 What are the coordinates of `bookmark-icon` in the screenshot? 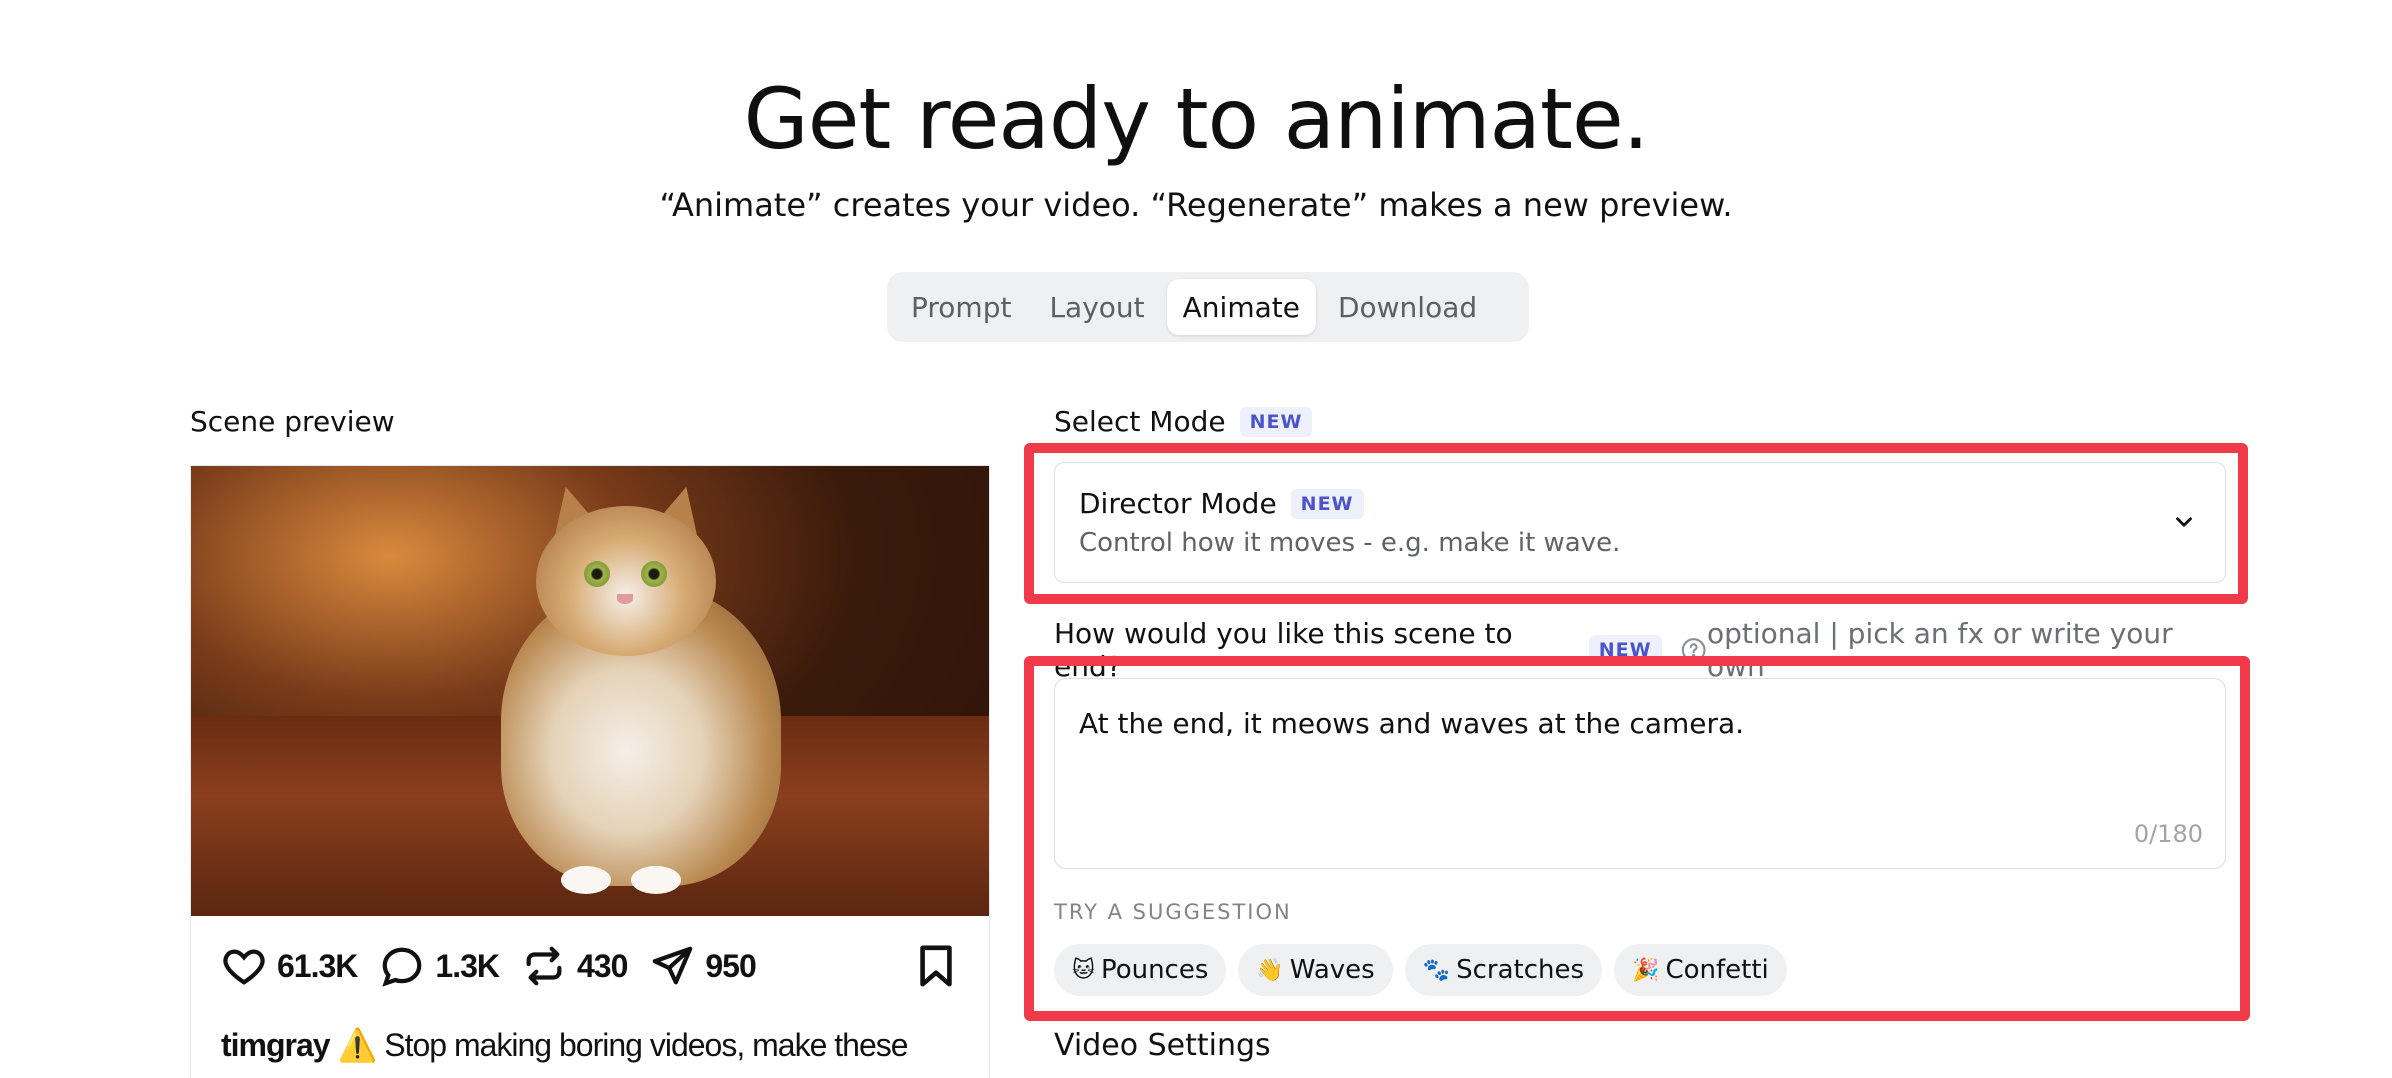 It's located at (936, 966).